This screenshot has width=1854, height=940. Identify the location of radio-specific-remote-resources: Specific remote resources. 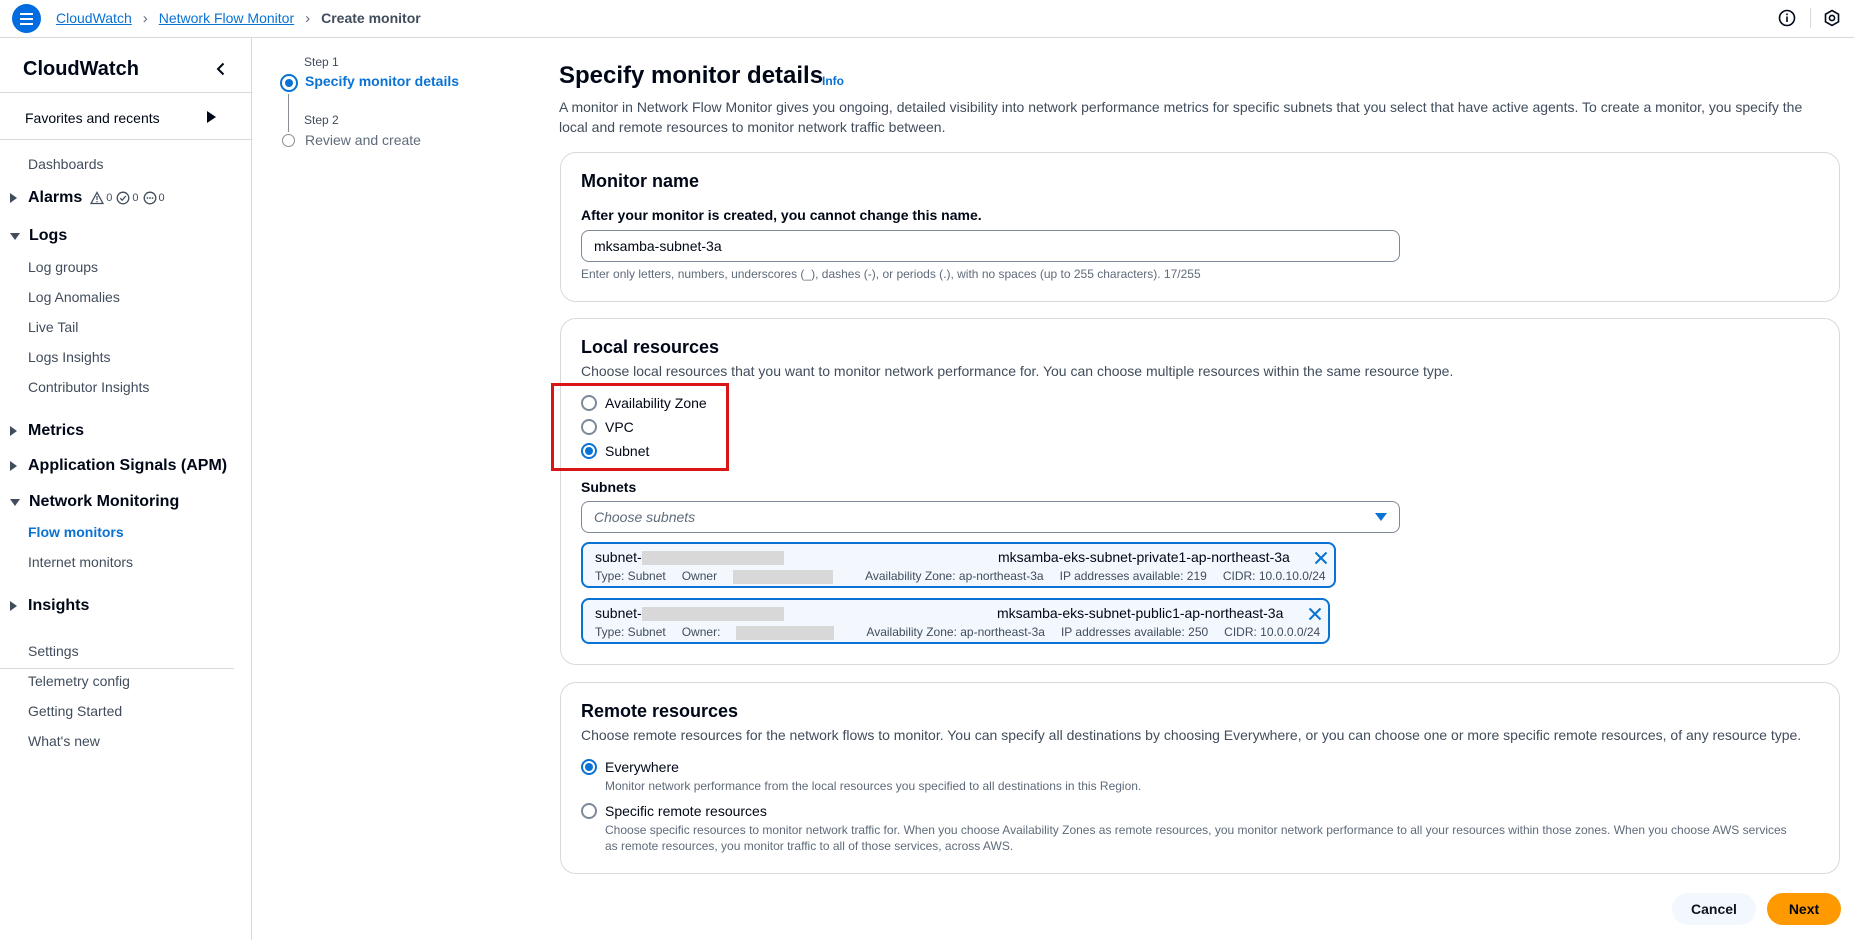
(674, 811).